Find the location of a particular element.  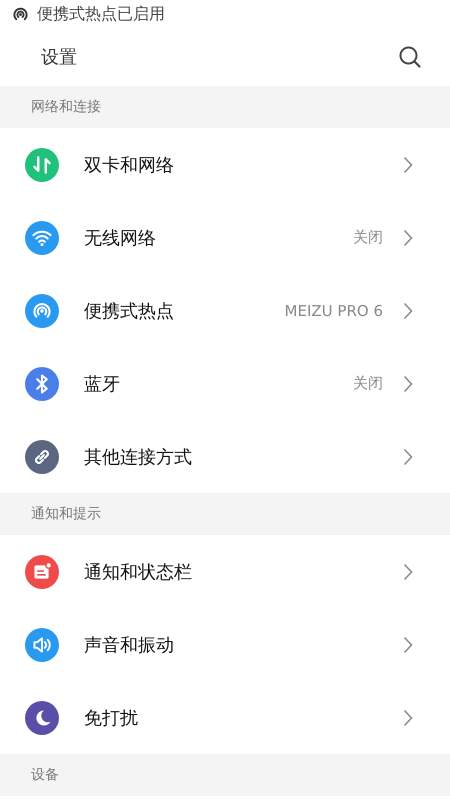

section-header: 网络和连接 is located at coordinates (66, 107).